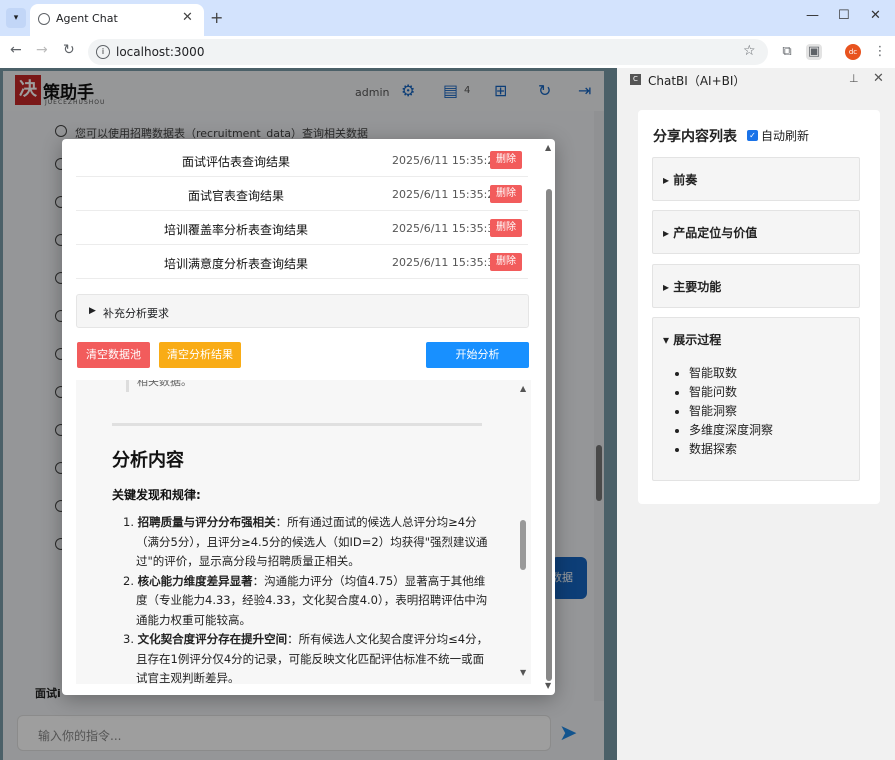  What do you see at coordinates (128, 639) in the screenshot?
I see `finding-number: 3.` at bounding box center [128, 639].